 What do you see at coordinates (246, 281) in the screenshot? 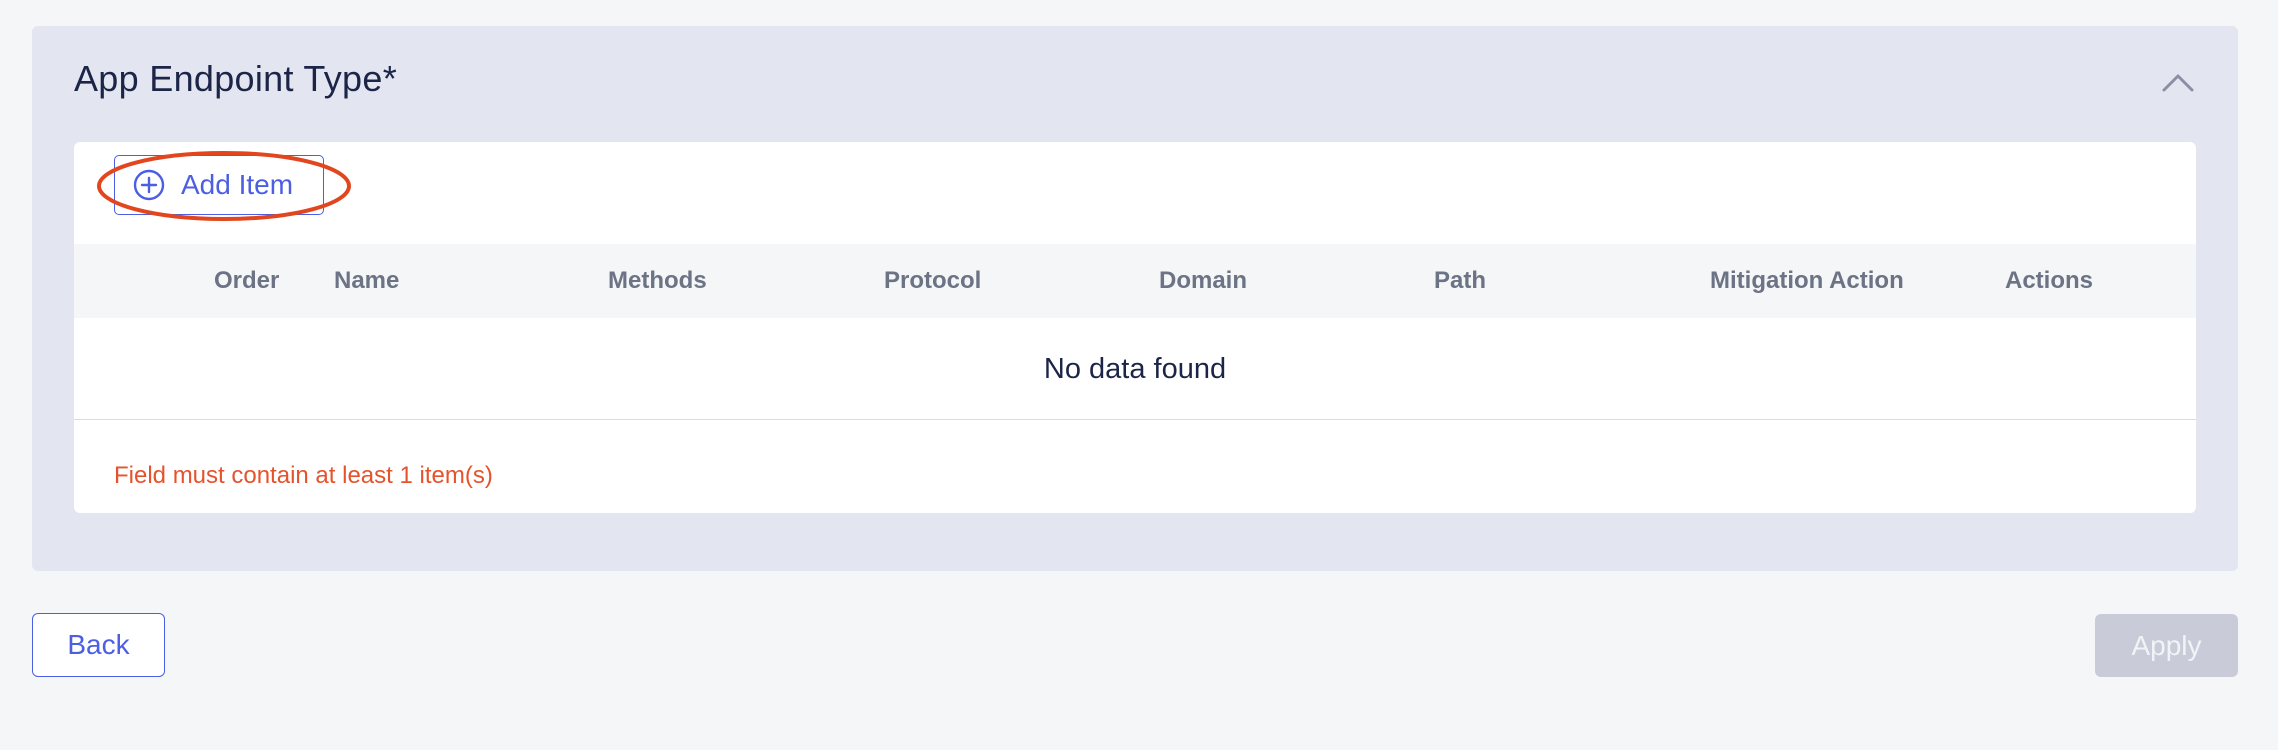
I see `column-header-order: Order` at bounding box center [246, 281].